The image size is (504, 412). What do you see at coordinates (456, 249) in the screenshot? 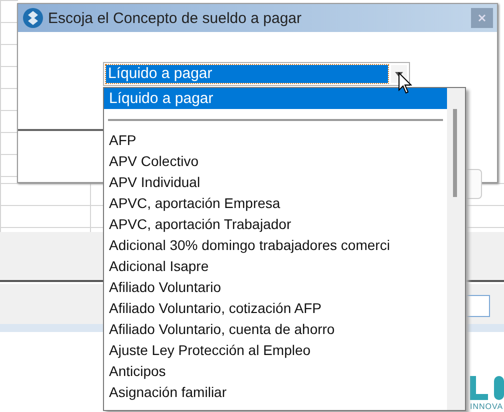
I see `scrollbar` at bounding box center [456, 249].